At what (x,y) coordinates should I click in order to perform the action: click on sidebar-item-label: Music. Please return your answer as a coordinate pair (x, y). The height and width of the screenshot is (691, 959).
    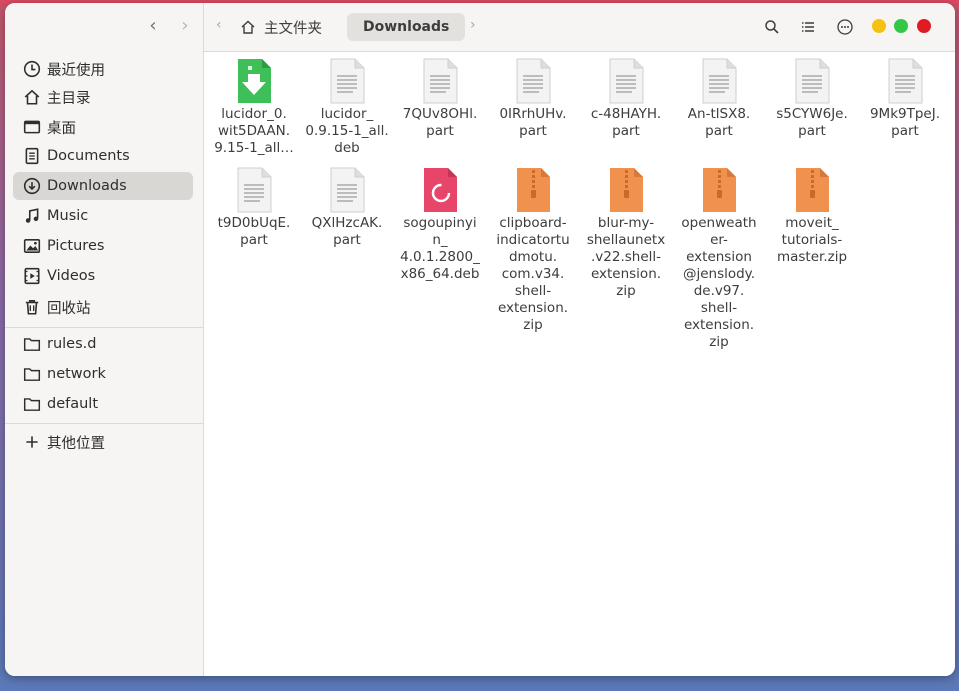
    Looking at the image, I should click on (68, 216).